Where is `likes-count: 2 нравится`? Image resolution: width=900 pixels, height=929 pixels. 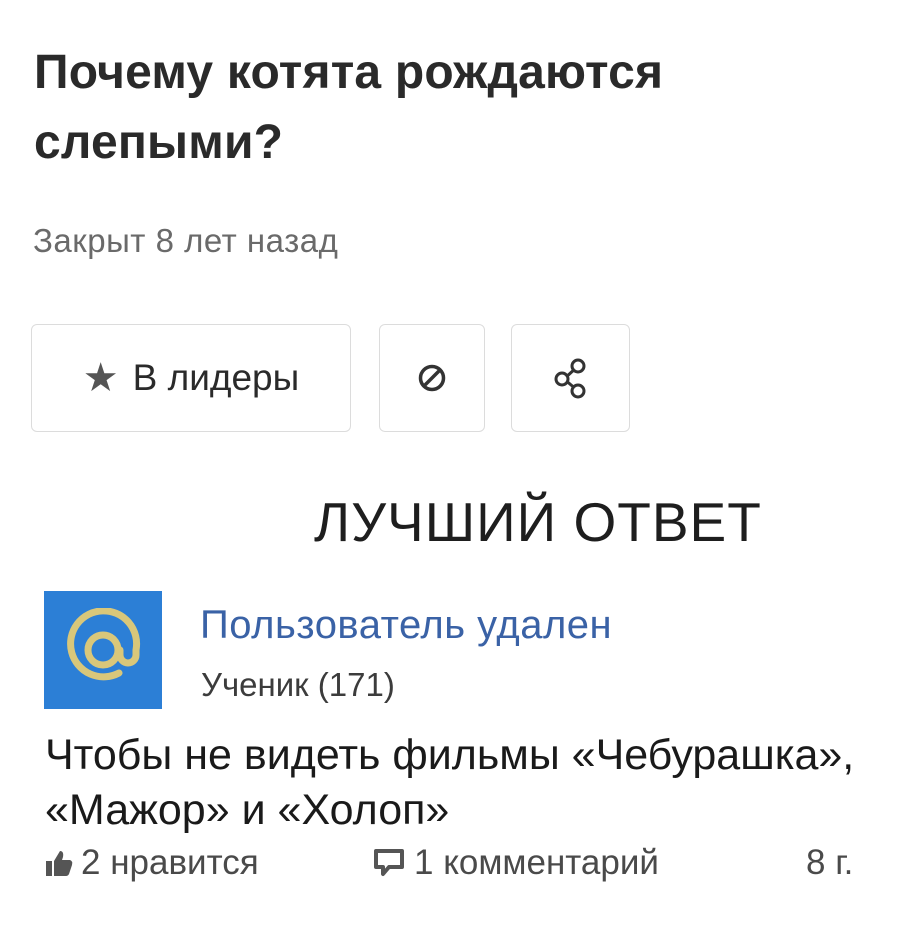
likes-count: 2 нравится is located at coordinates (170, 862).